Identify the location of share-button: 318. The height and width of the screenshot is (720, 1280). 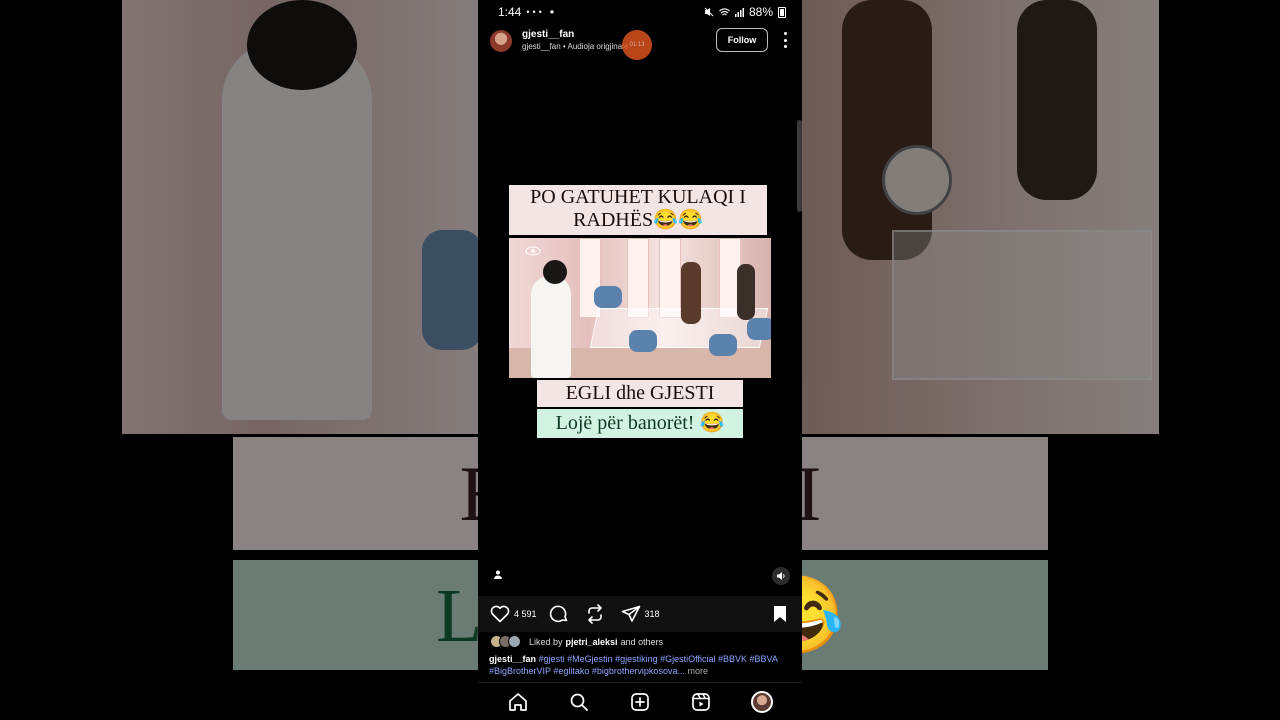
(640, 614).